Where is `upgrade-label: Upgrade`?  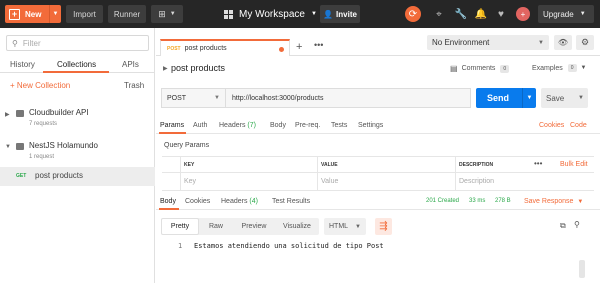 upgrade-label: Upgrade is located at coordinates (558, 14).